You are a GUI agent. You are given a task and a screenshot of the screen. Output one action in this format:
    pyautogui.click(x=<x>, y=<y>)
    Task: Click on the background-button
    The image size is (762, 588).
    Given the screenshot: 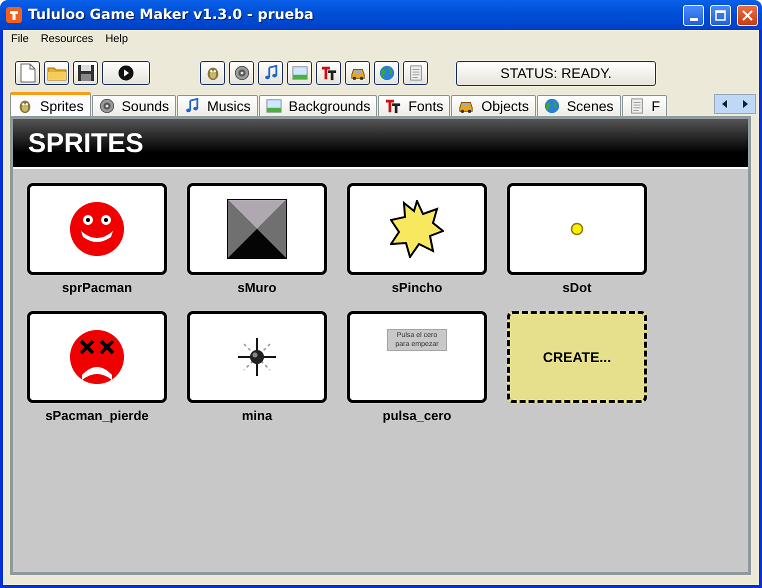 What is the action you would take?
    pyautogui.click(x=299, y=73)
    